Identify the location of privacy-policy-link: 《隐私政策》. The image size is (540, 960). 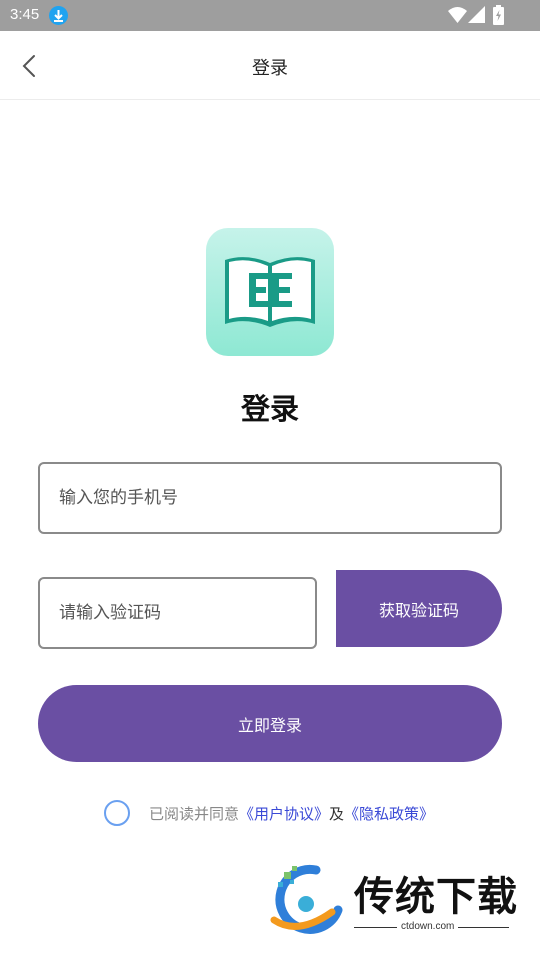
(389, 813).